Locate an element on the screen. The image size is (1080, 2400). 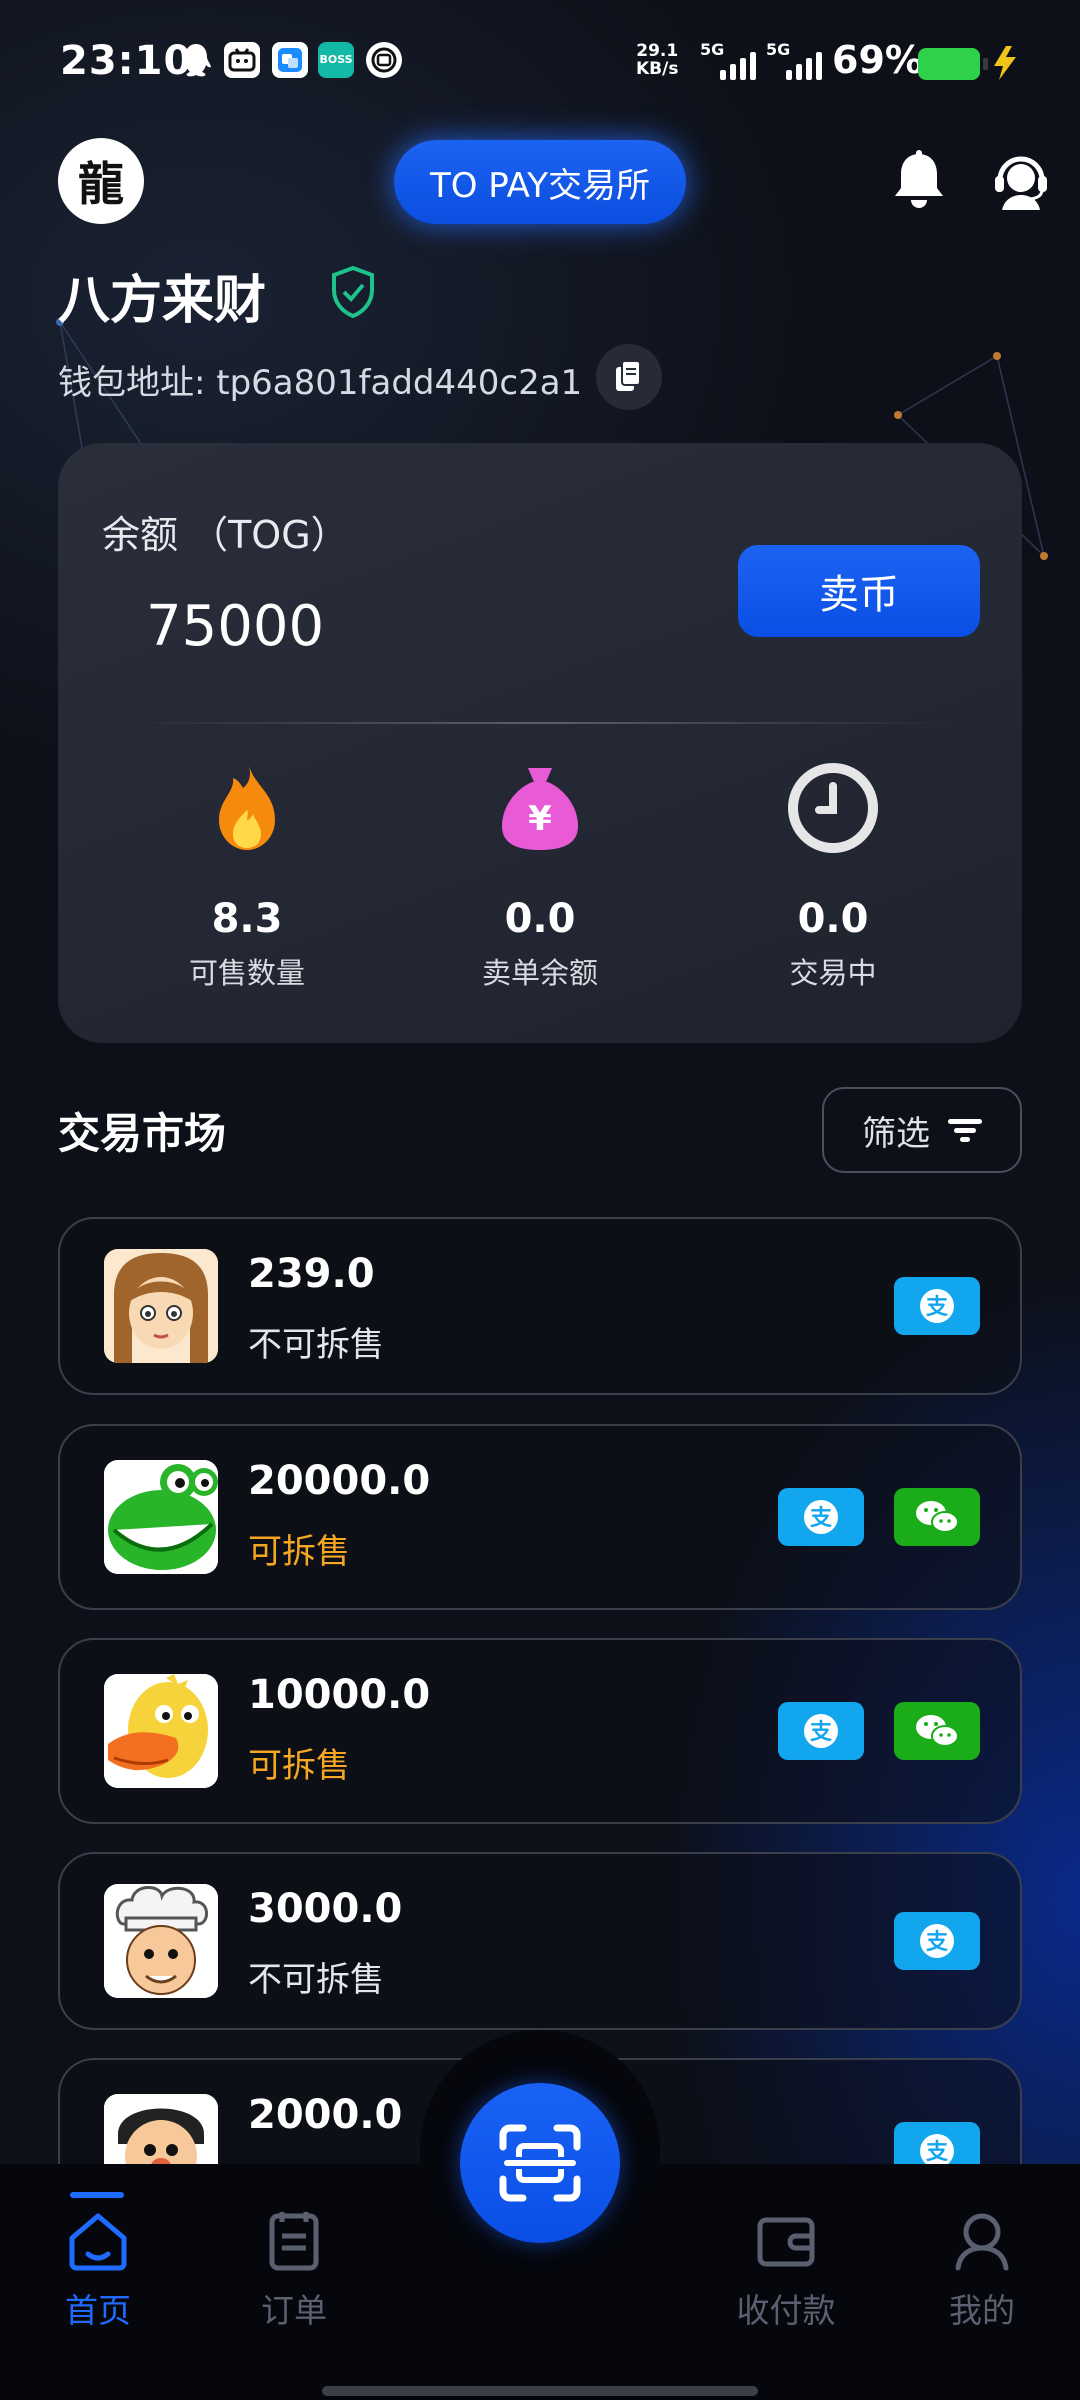
verified-shield-icon is located at coordinates (353, 292).